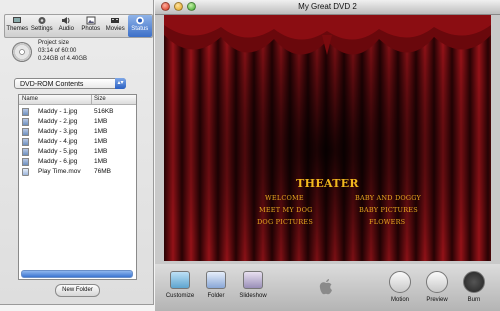 The image size is (500, 311). I want to click on file-name: Maddy - 3.jpg, so click(58, 131).